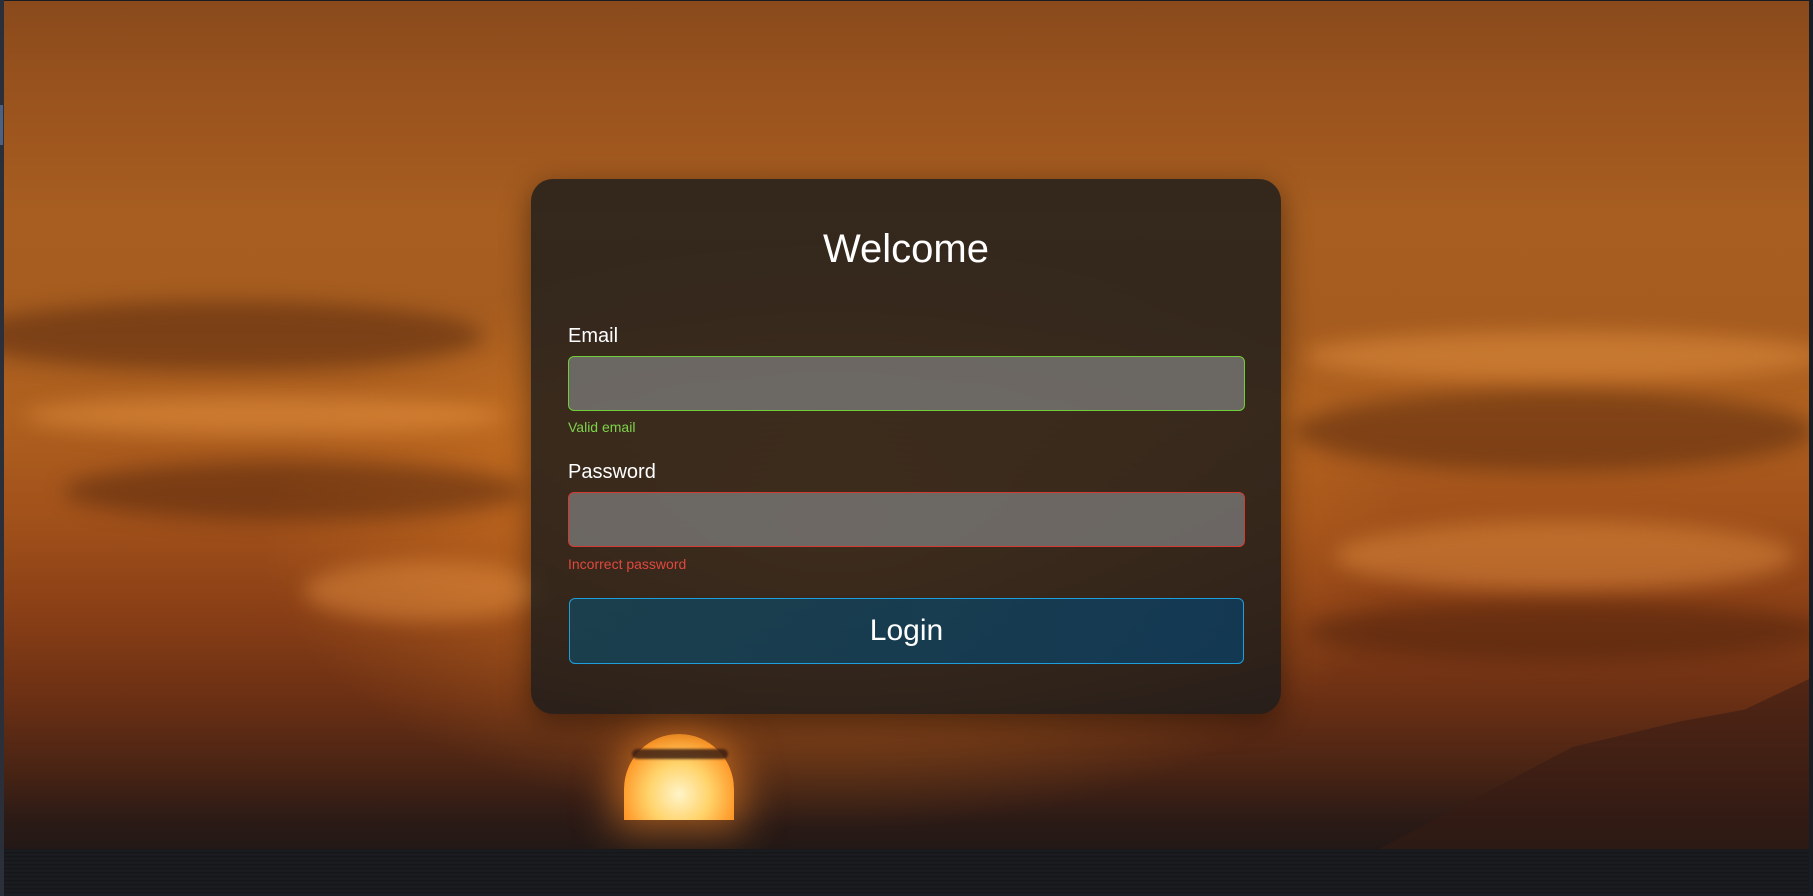 This screenshot has width=1813, height=896. What do you see at coordinates (679, 777) in the screenshot?
I see `sun` at bounding box center [679, 777].